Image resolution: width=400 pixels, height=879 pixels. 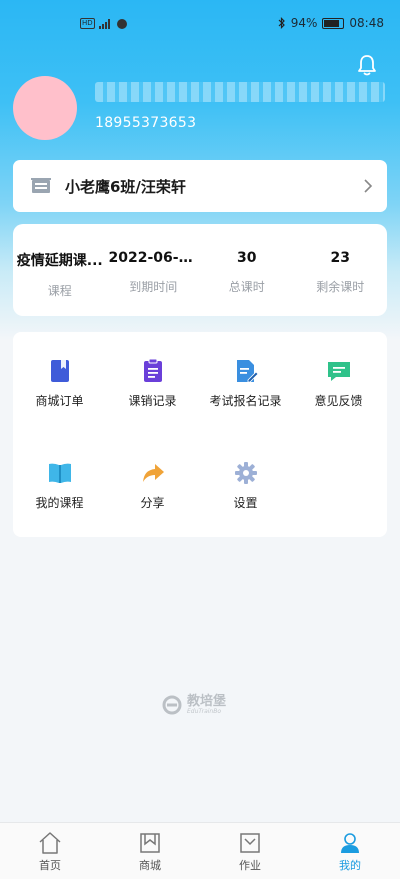 I want to click on clipboard-icon, so click(x=152, y=370).